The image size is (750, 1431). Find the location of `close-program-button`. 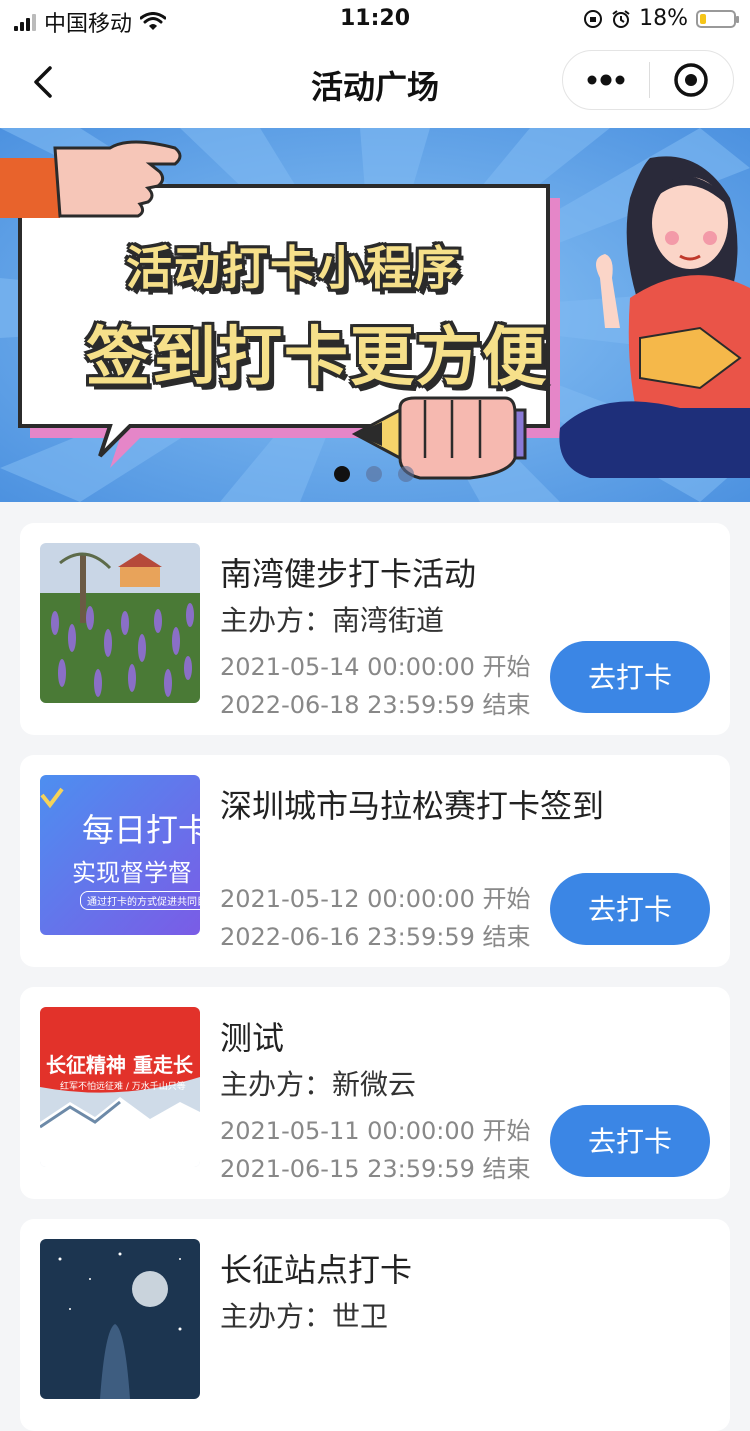

close-program-button is located at coordinates (692, 80).